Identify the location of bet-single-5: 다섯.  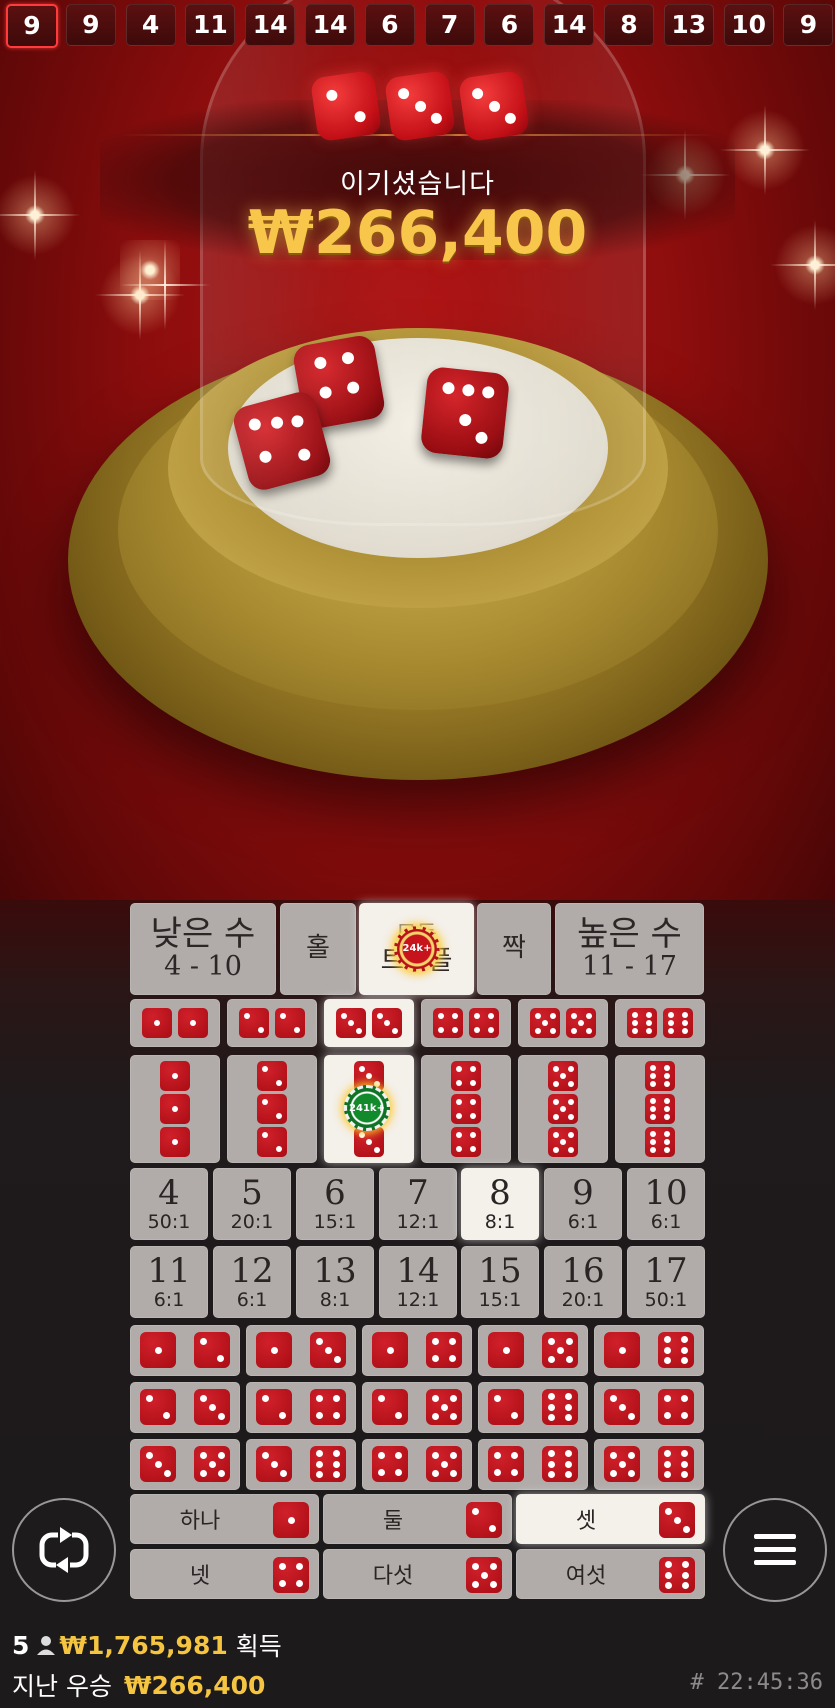
(417, 1574).